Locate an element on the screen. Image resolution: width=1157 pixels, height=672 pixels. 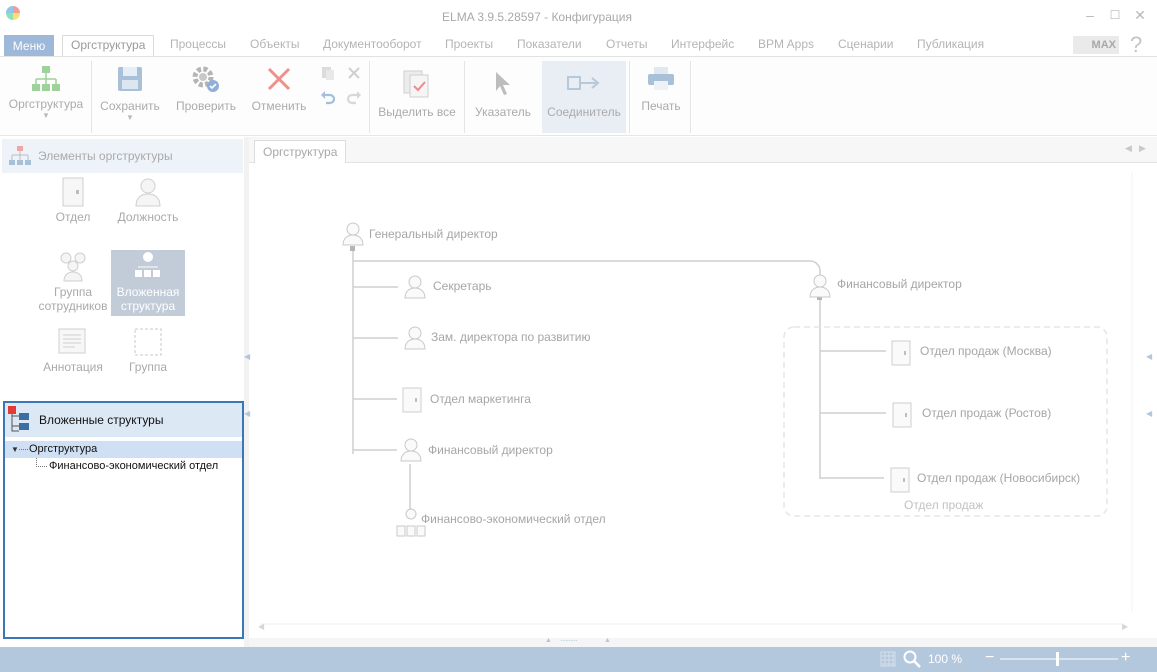
paste-icon is located at coordinates (328, 73).